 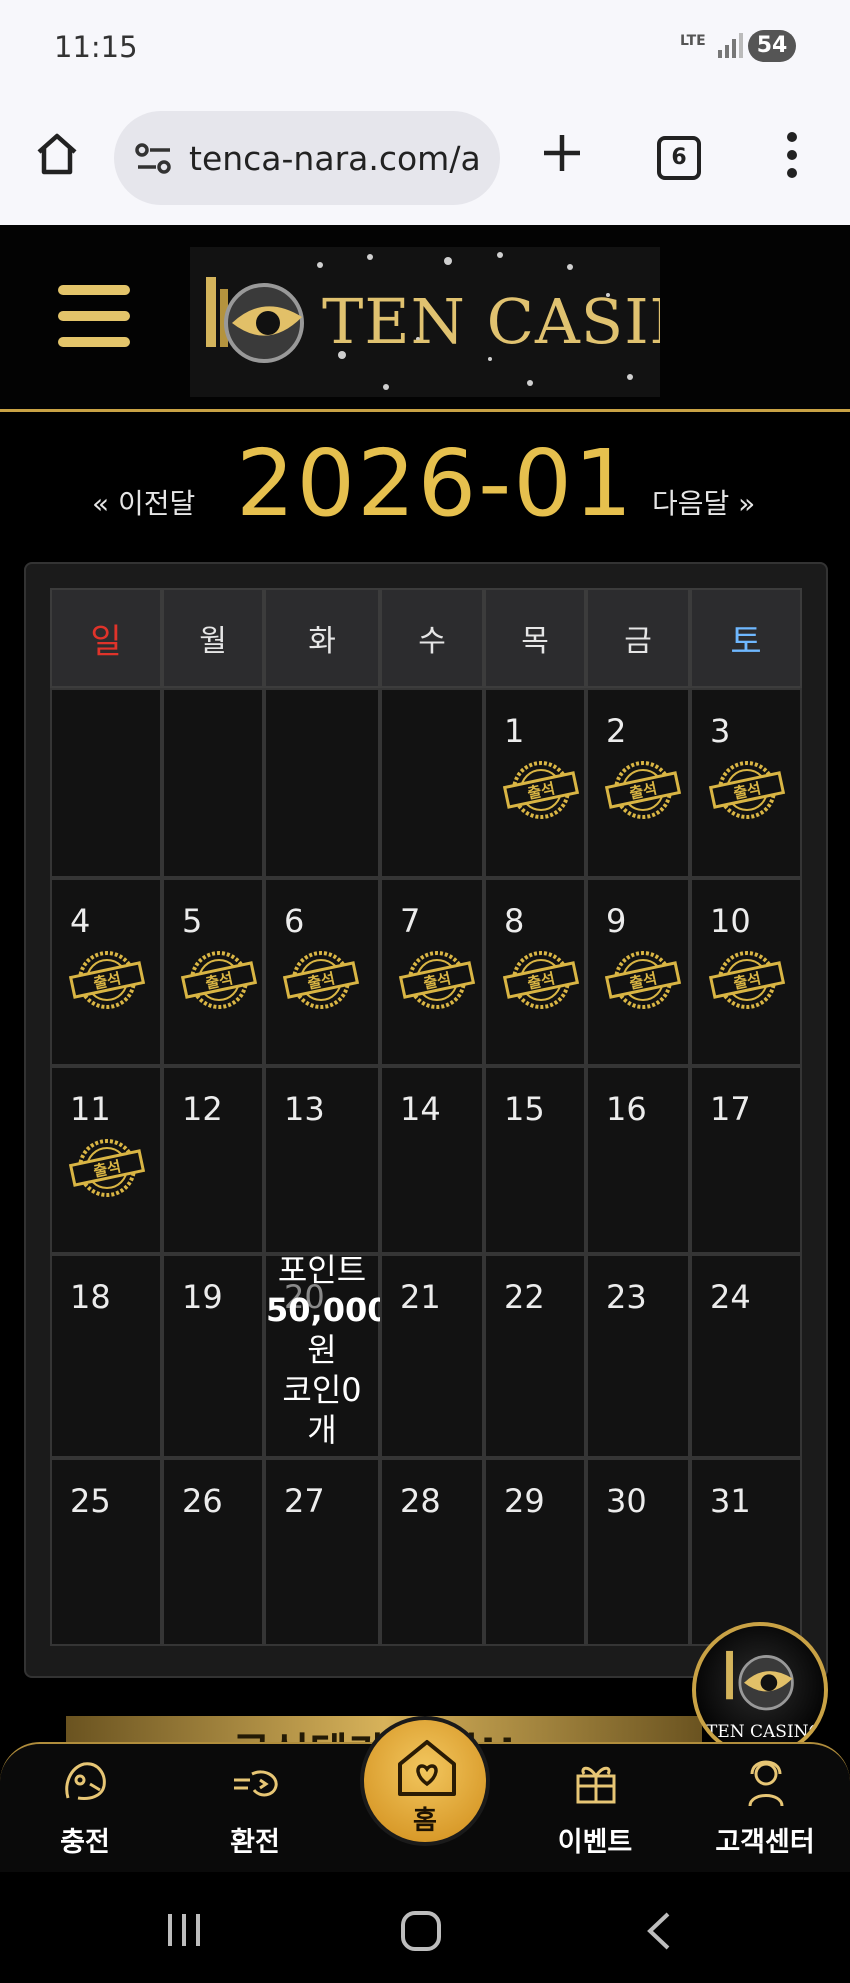 I want to click on prev-month-link: « 이전달, so click(x=143, y=502).